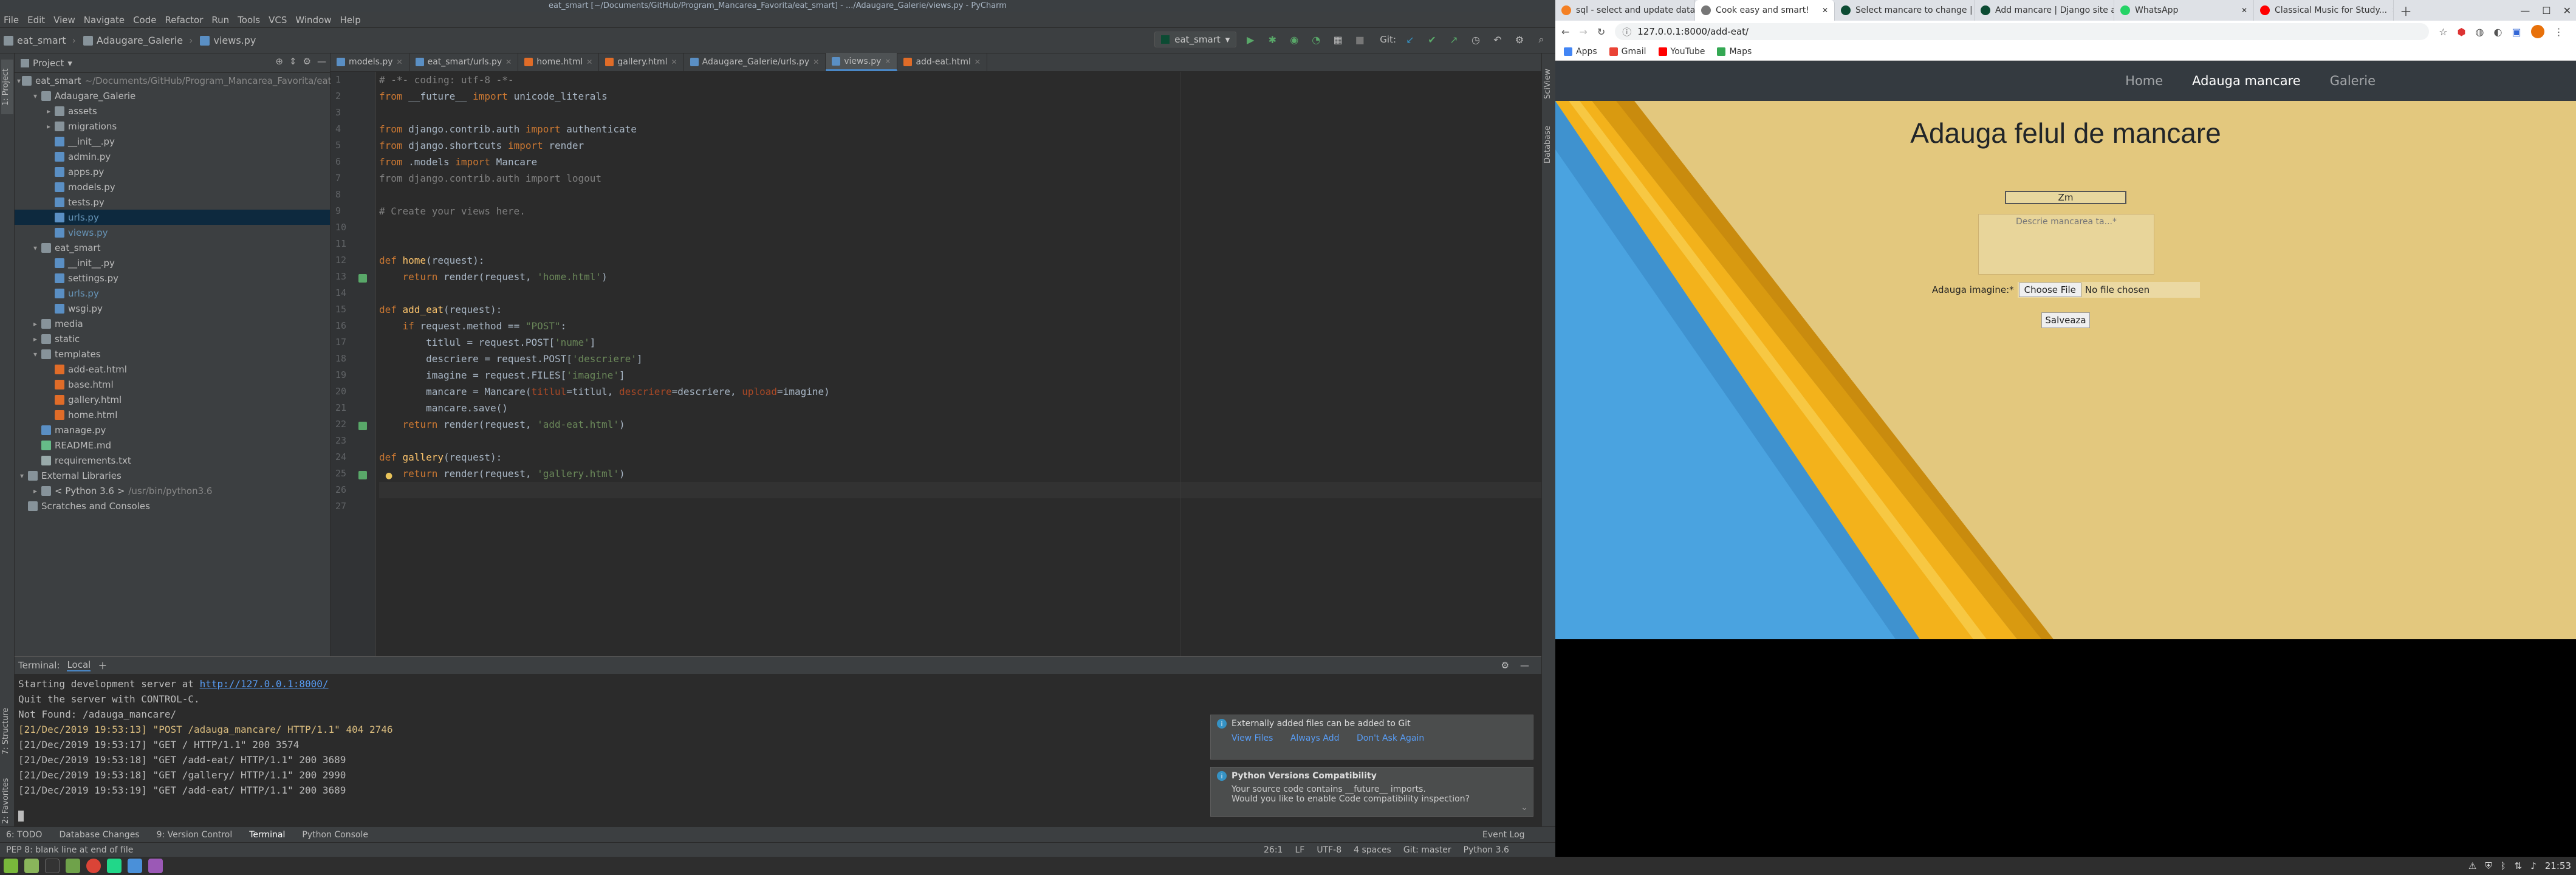 The width and height of the screenshot is (2576, 875). What do you see at coordinates (184, 20) in the screenshot?
I see `menu-item-refactor: Refactor` at bounding box center [184, 20].